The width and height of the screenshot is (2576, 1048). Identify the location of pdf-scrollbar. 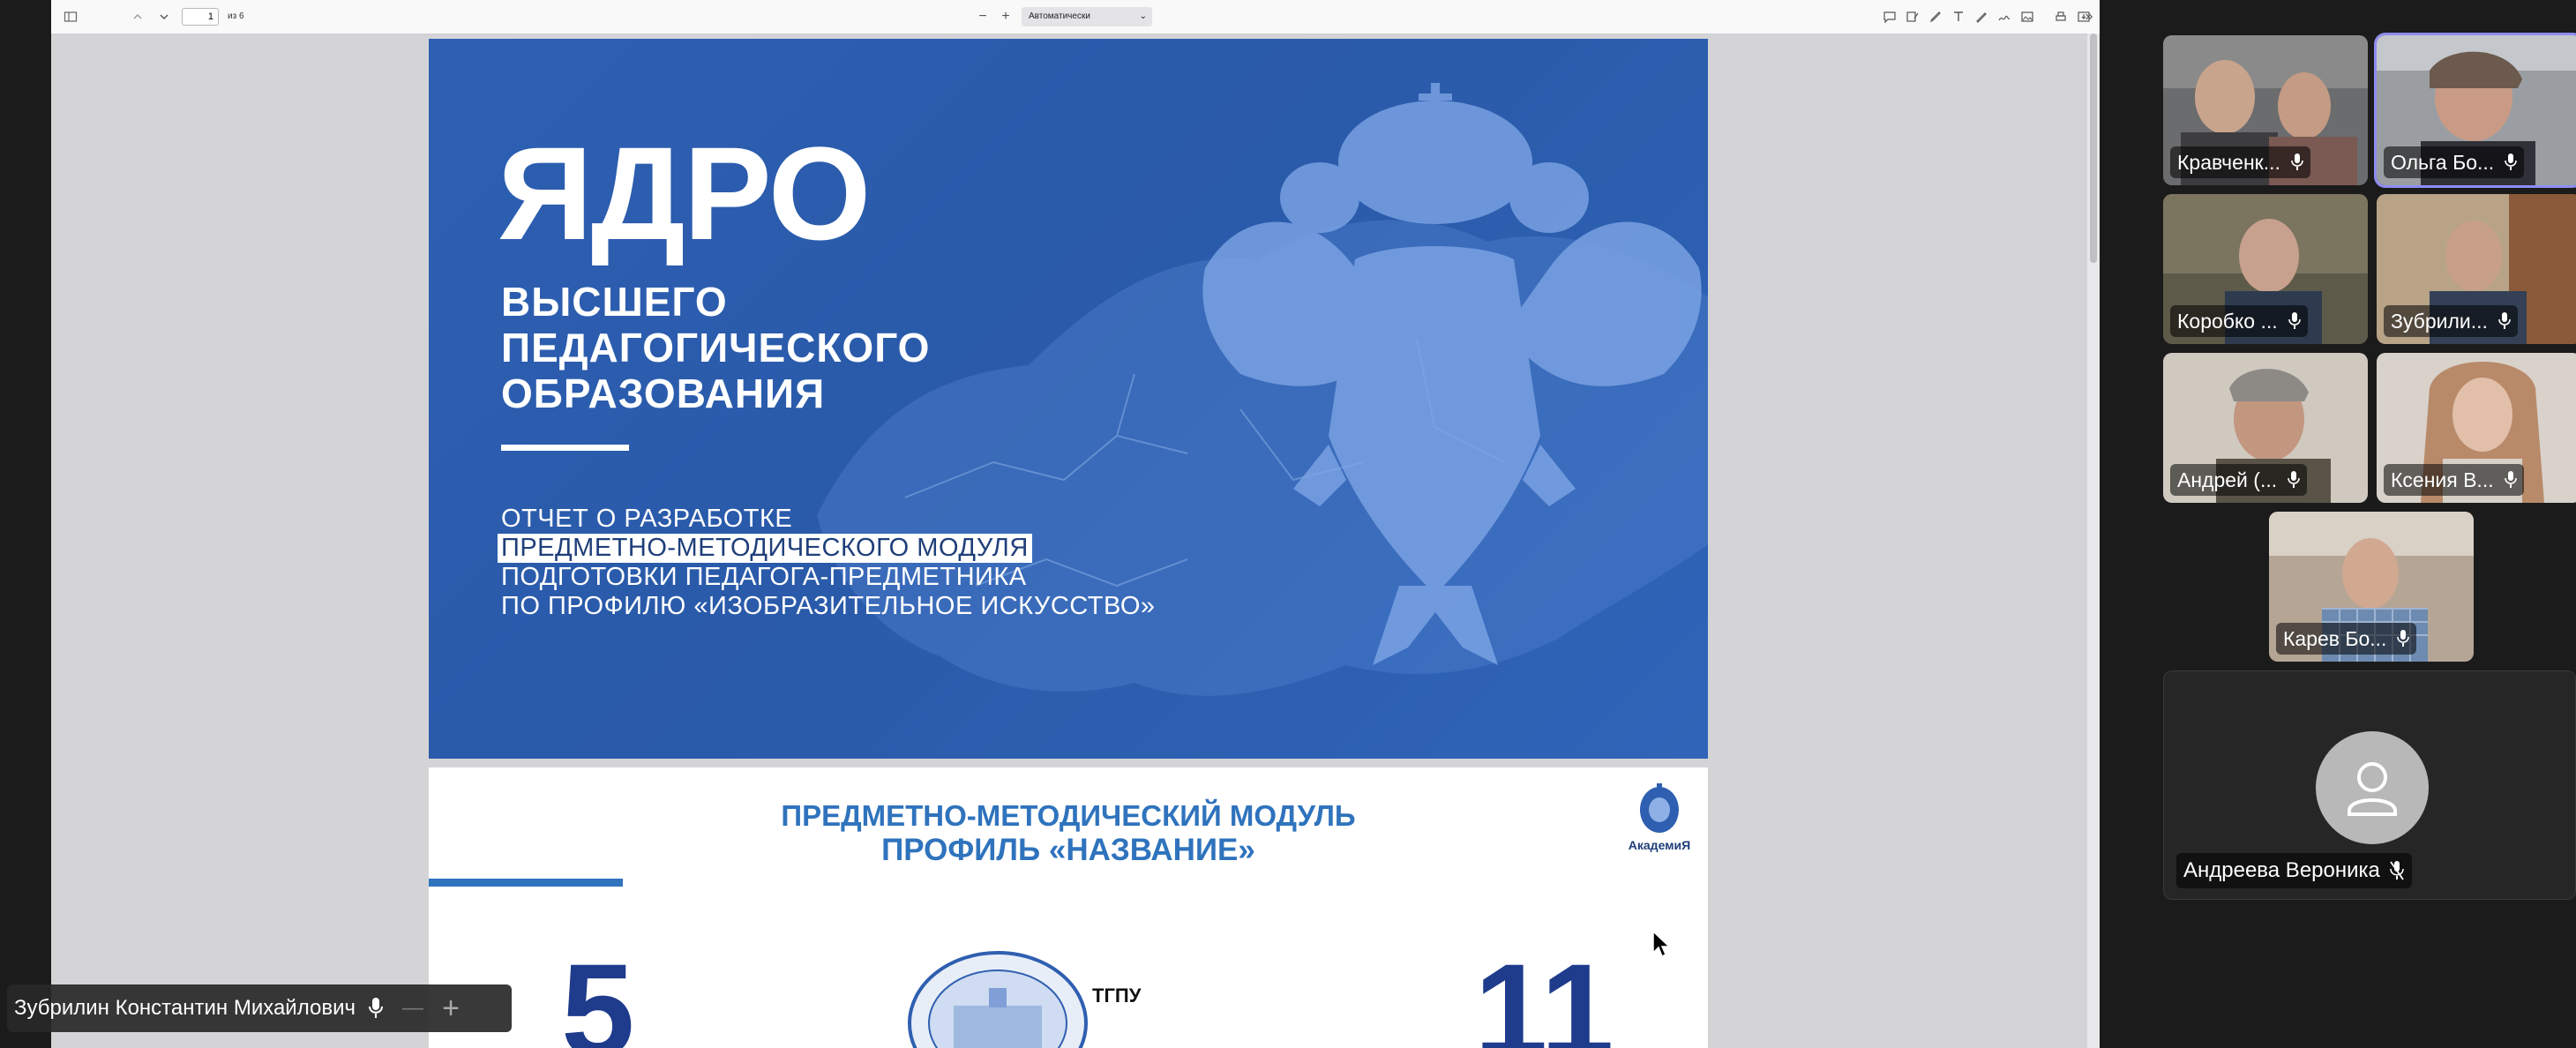
(2093, 541).